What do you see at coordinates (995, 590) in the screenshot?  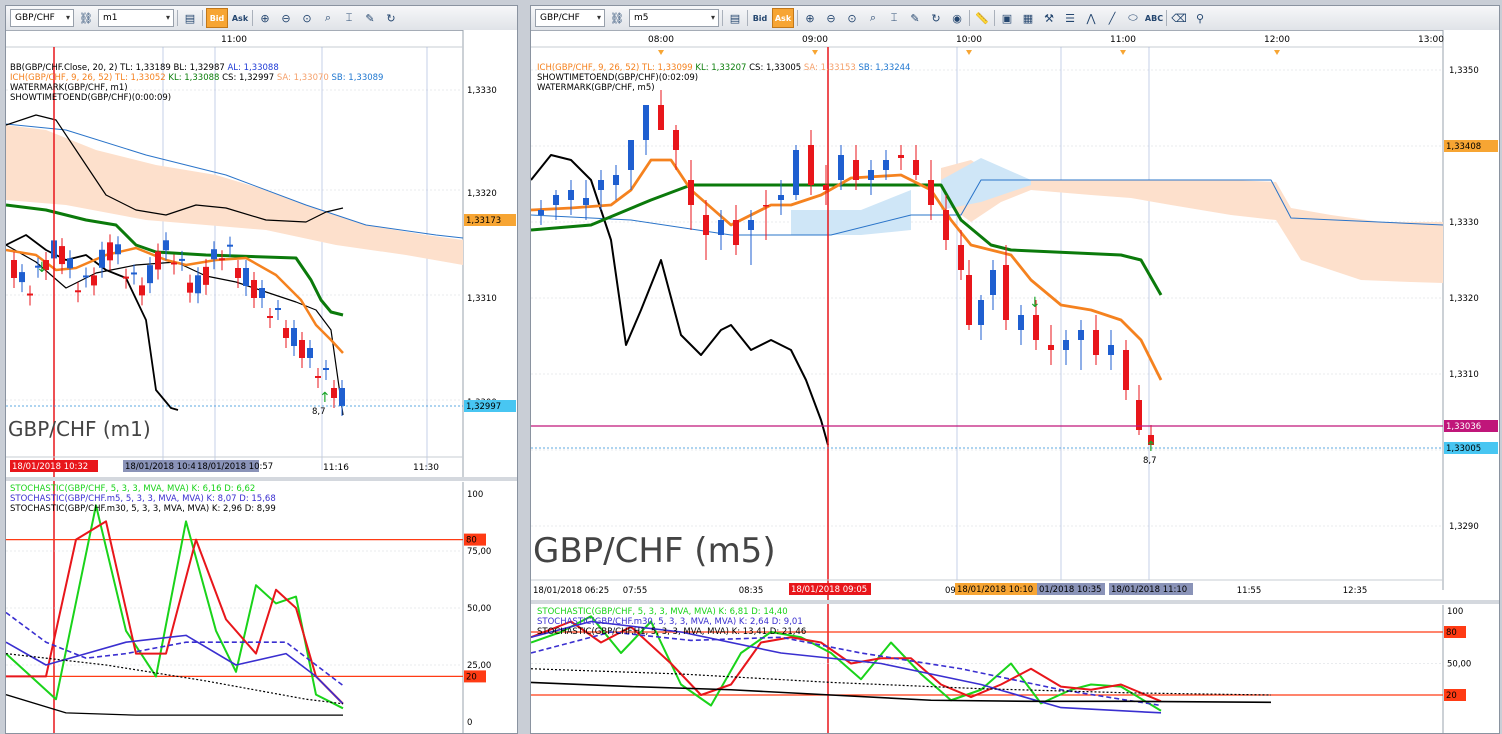 I see `time-tag-orange: 18/01/2018 10:10` at bounding box center [995, 590].